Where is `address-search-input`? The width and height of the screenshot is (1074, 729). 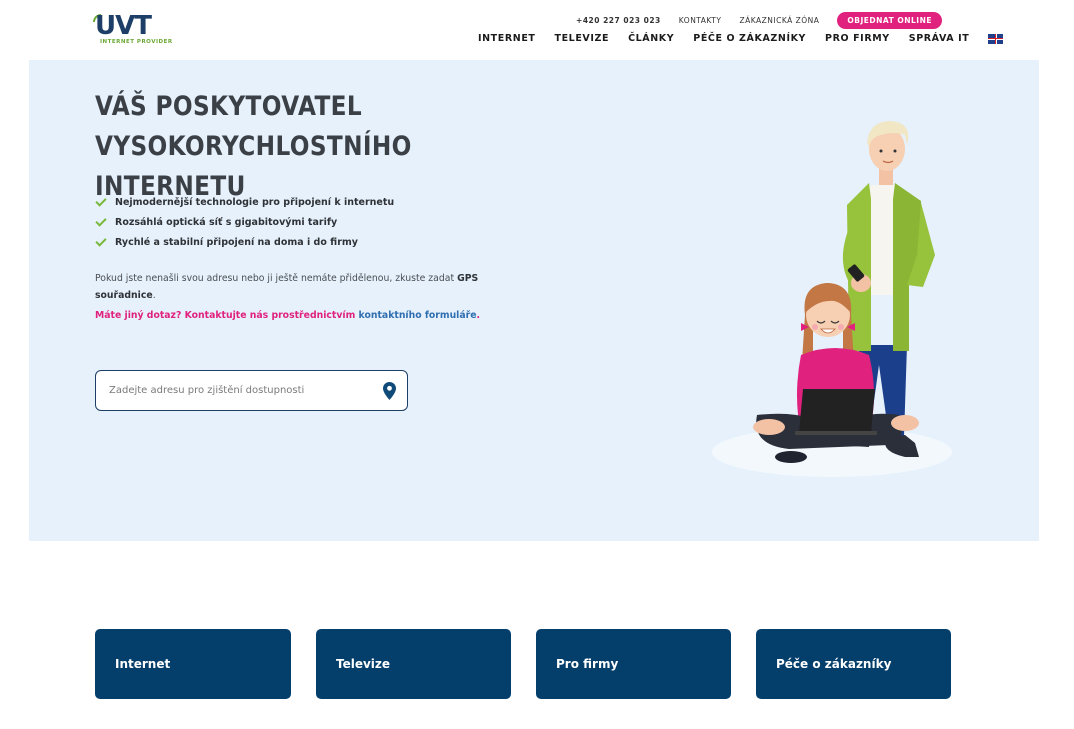 address-search-input is located at coordinates (239, 390).